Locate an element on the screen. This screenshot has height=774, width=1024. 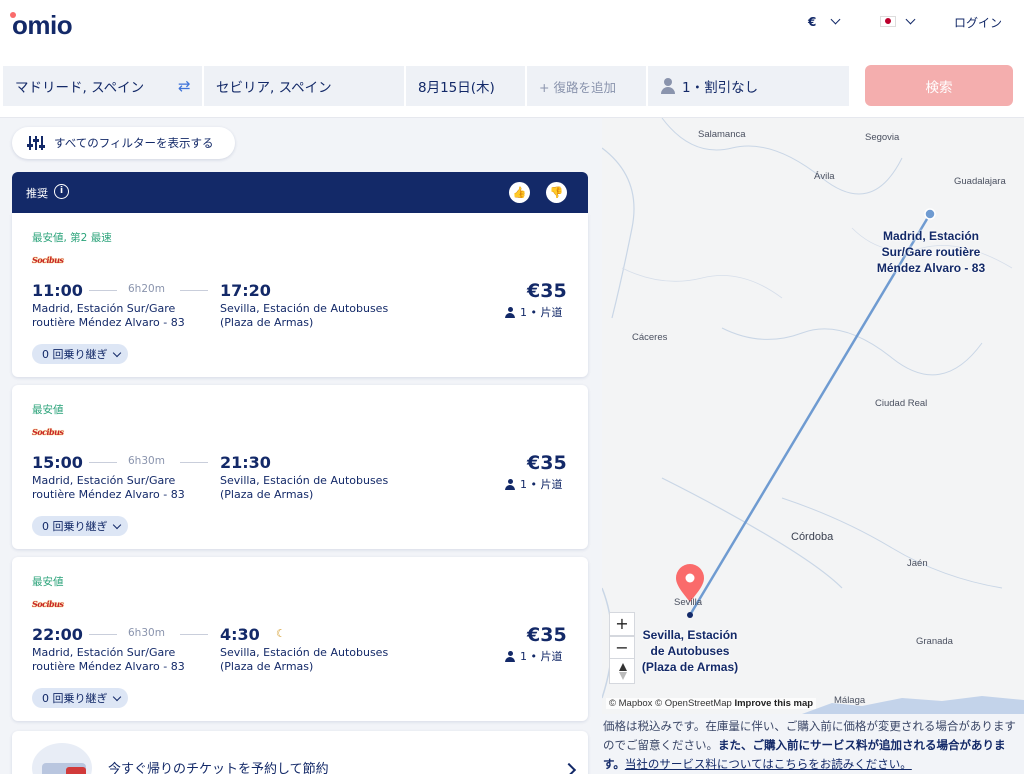
thumbs-down-icon: 👎 is located at coordinates (556, 192).